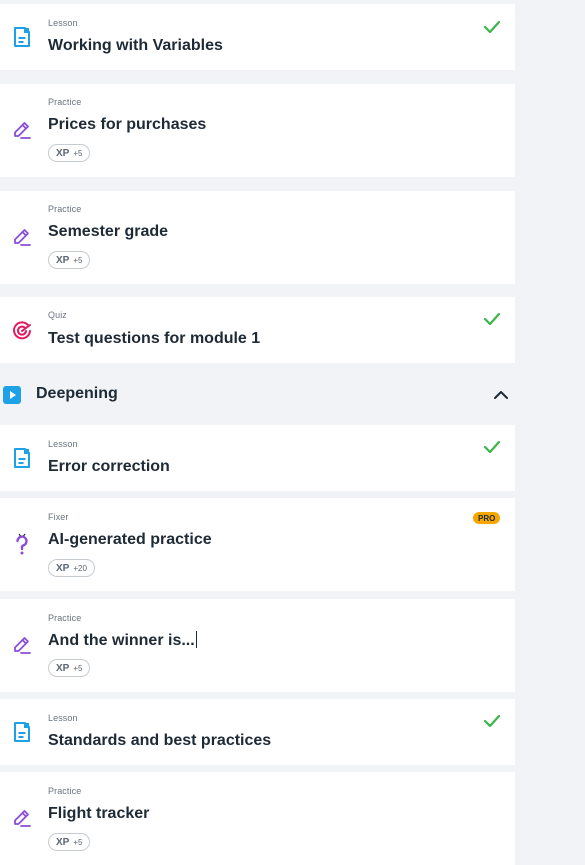 Image resolution: width=585 pixels, height=865 pixels. I want to click on question-icon, so click(22, 544).